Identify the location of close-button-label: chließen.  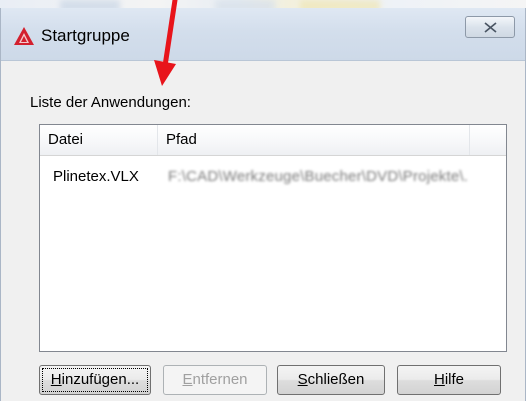
(336, 379).